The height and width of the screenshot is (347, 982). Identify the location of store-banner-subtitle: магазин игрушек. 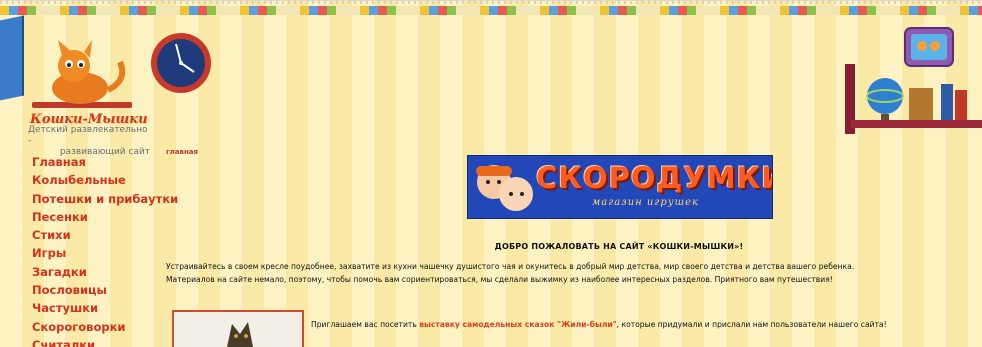
(645, 202).